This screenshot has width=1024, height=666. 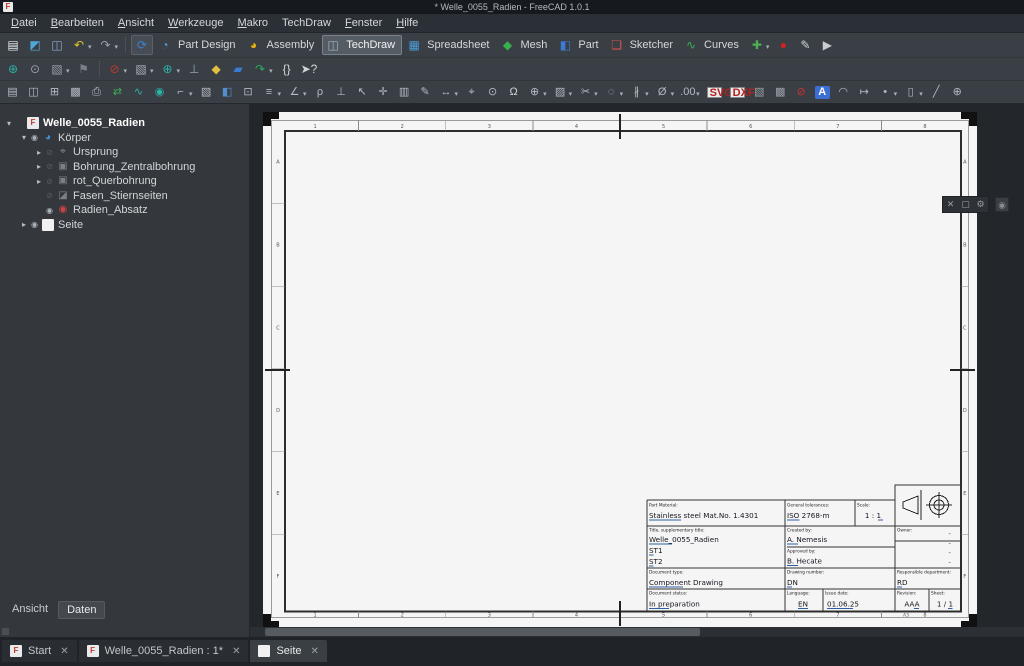 What do you see at coordinates (807, 539) in the screenshot?
I see `tb-created-by-value: A. Nemesis` at bounding box center [807, 539].